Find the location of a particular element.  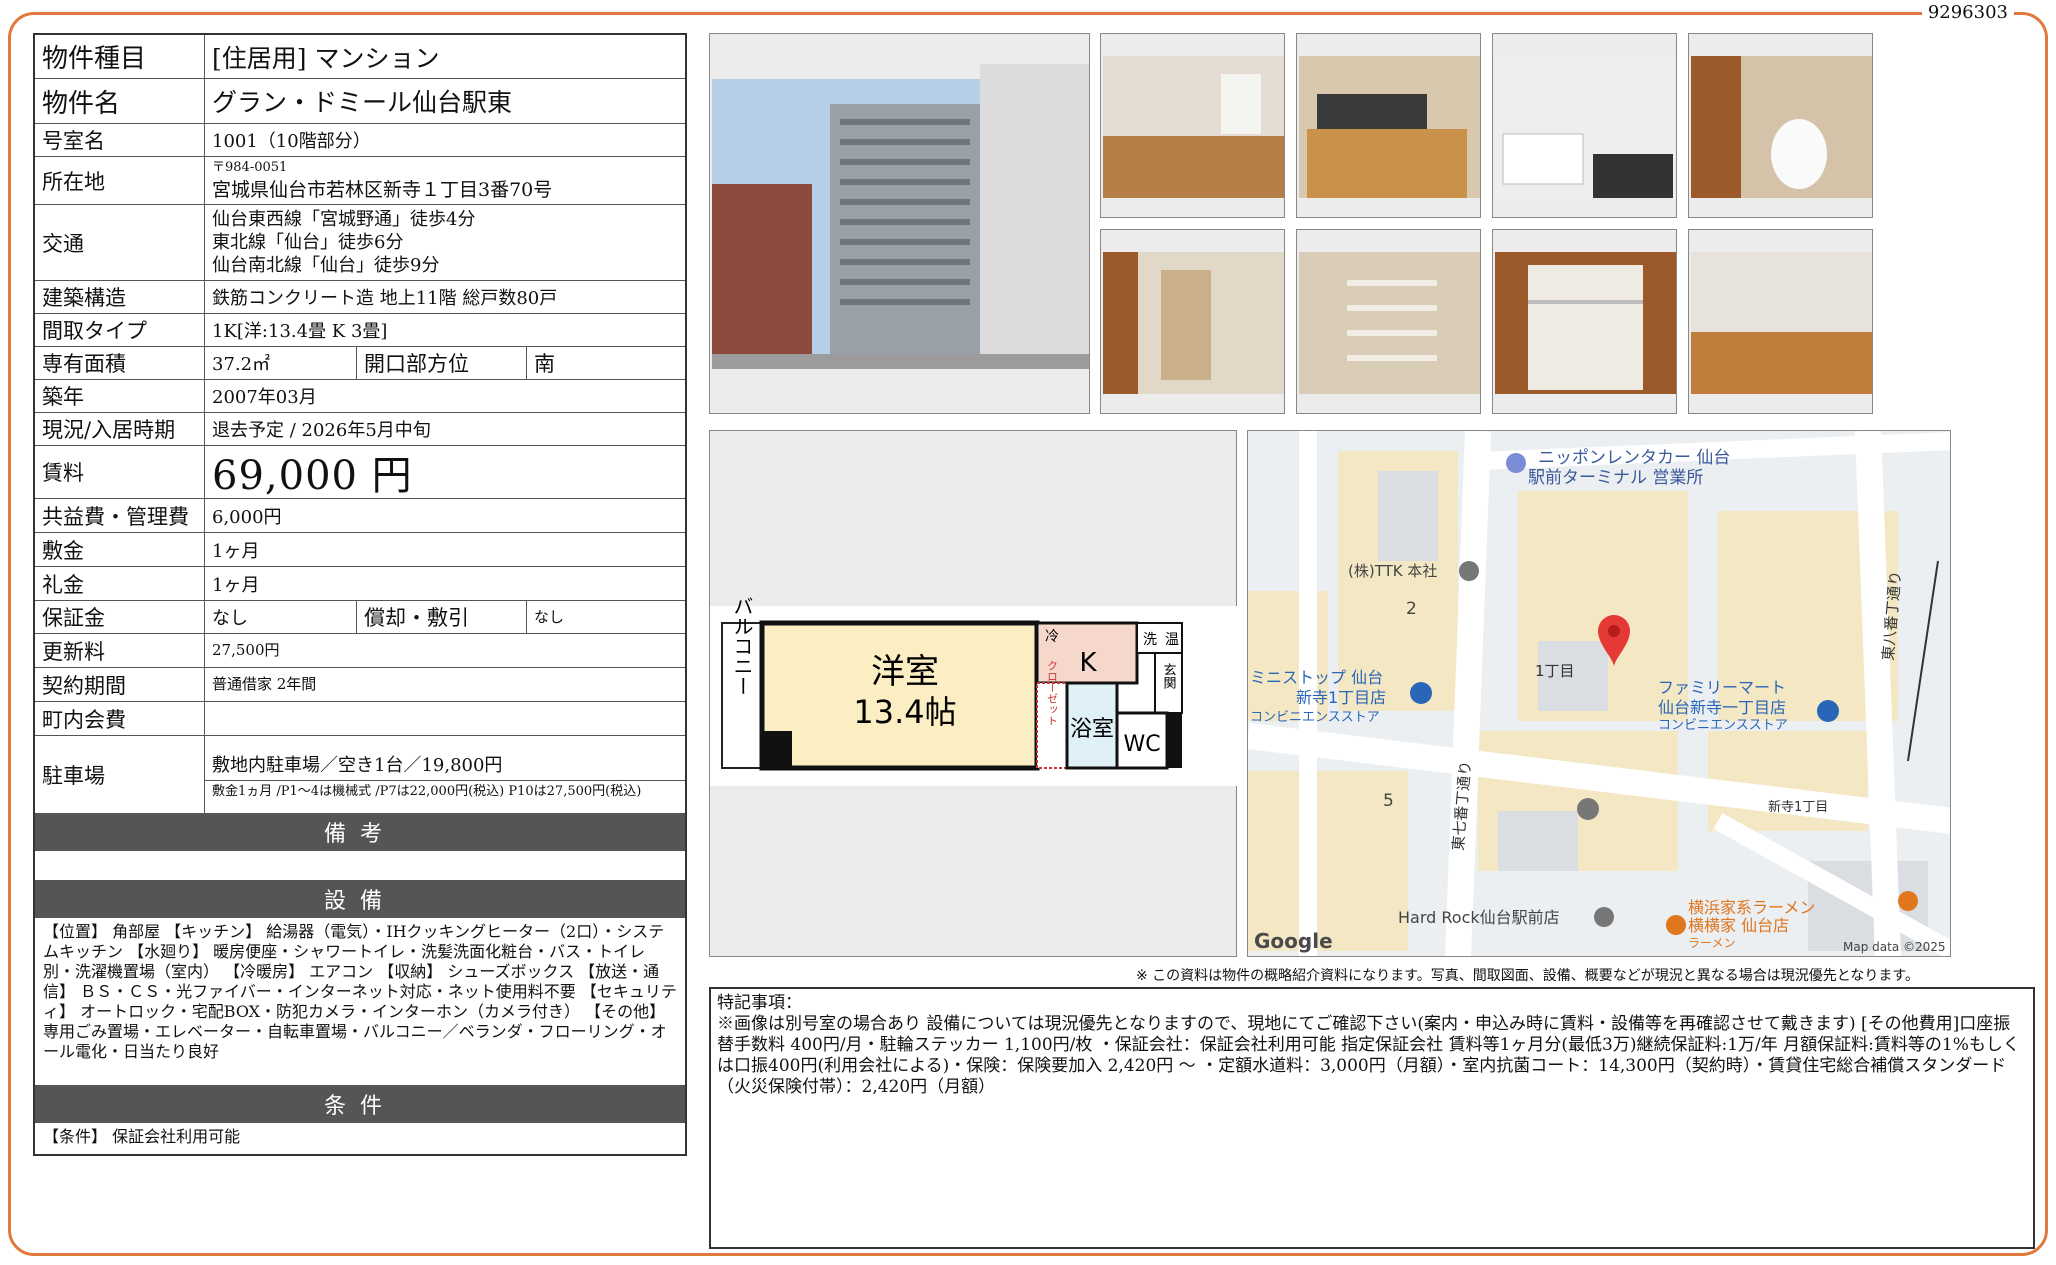

keymoney-label: 礼金 is located at coordinates (120, 583).